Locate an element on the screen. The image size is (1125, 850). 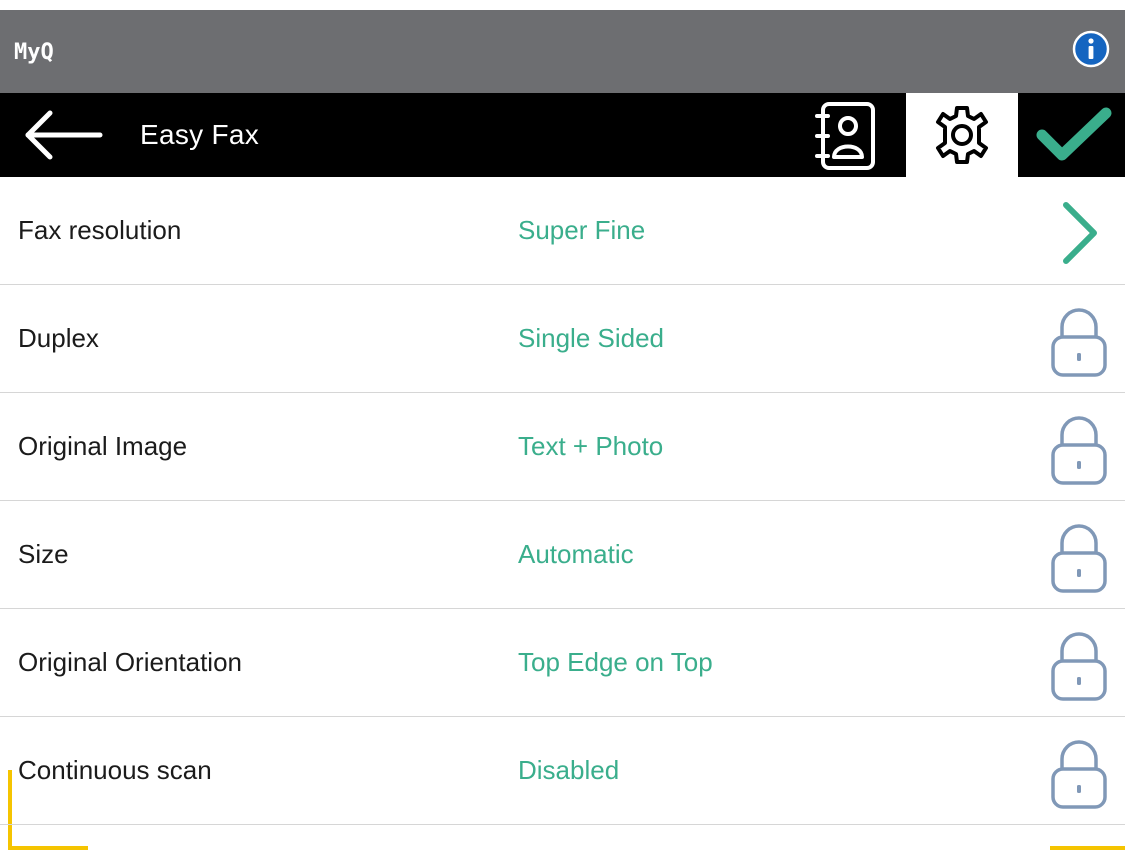
setting-row-size: Size Automatic is located at coordinates (562, 555).